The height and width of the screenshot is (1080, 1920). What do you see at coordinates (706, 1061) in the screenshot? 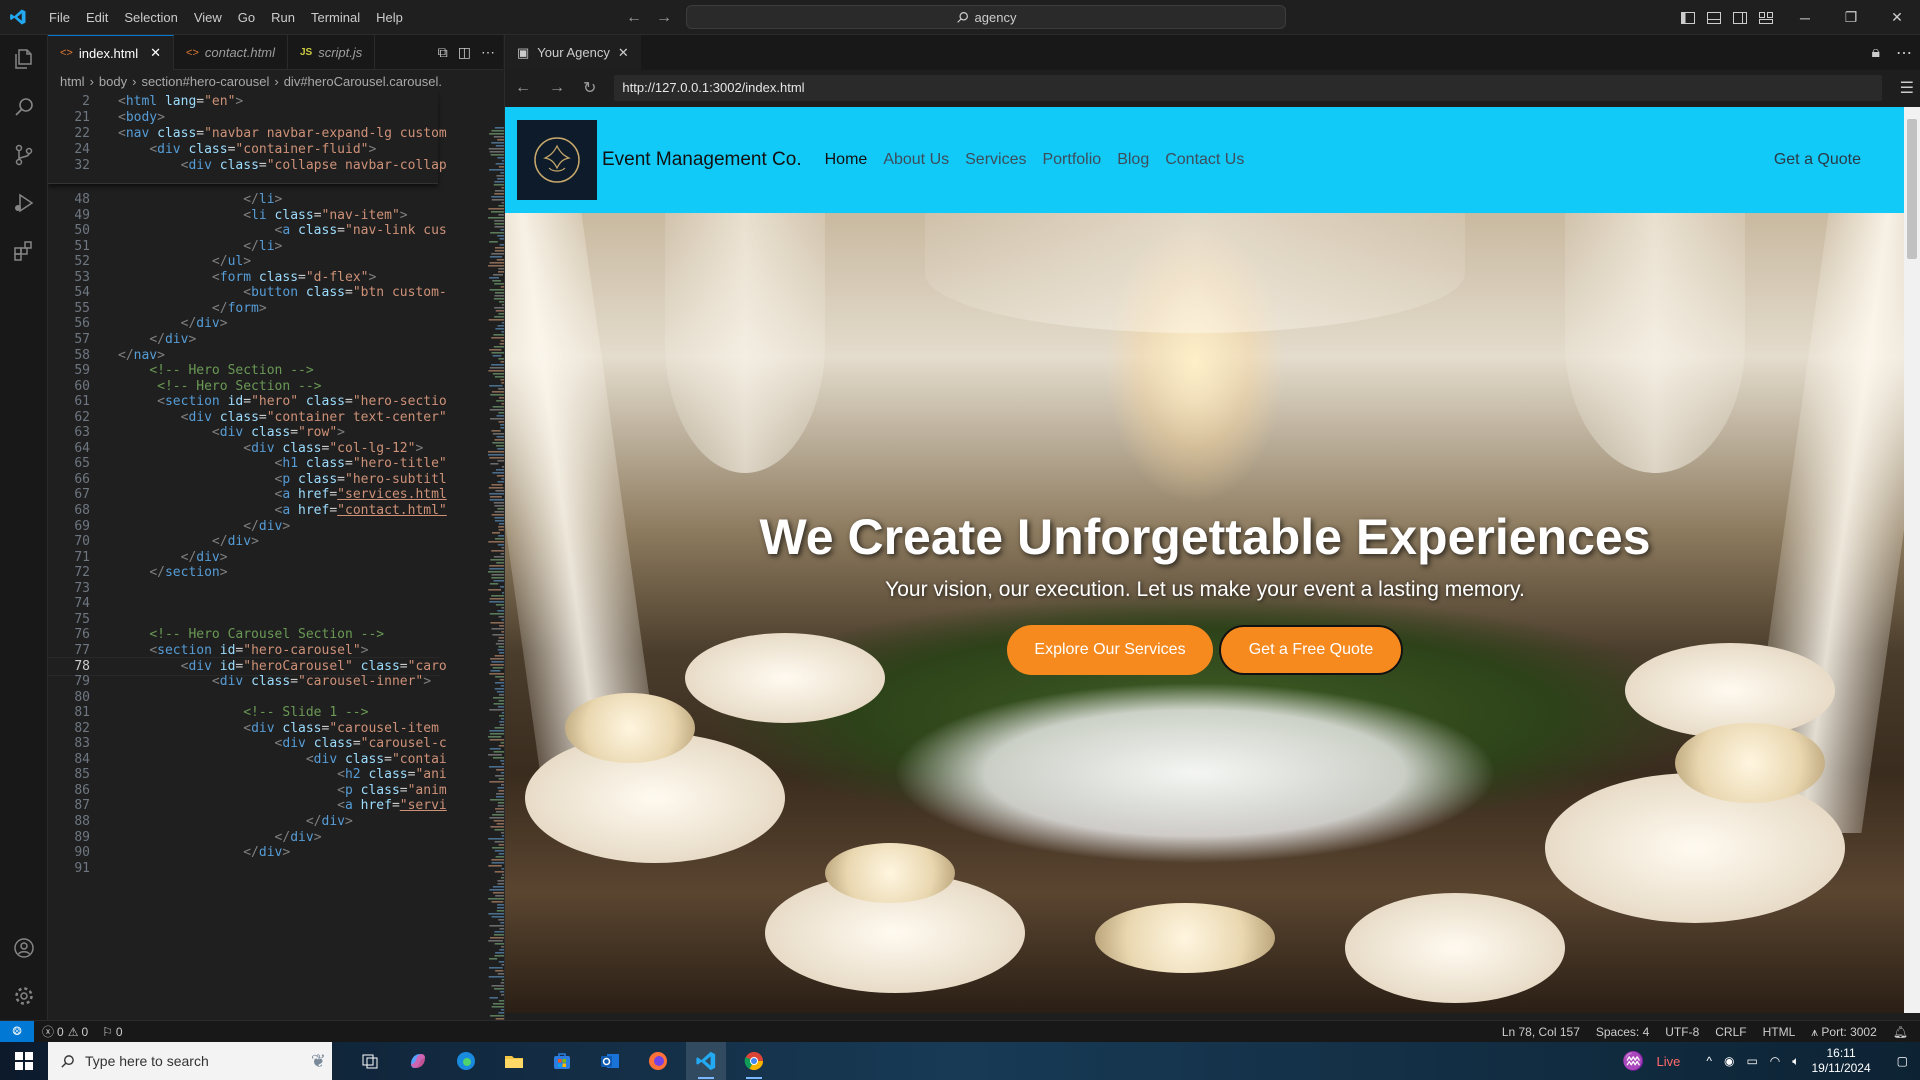
I see `vscode-taskbar-icon` at bounding box center [706, 1061].